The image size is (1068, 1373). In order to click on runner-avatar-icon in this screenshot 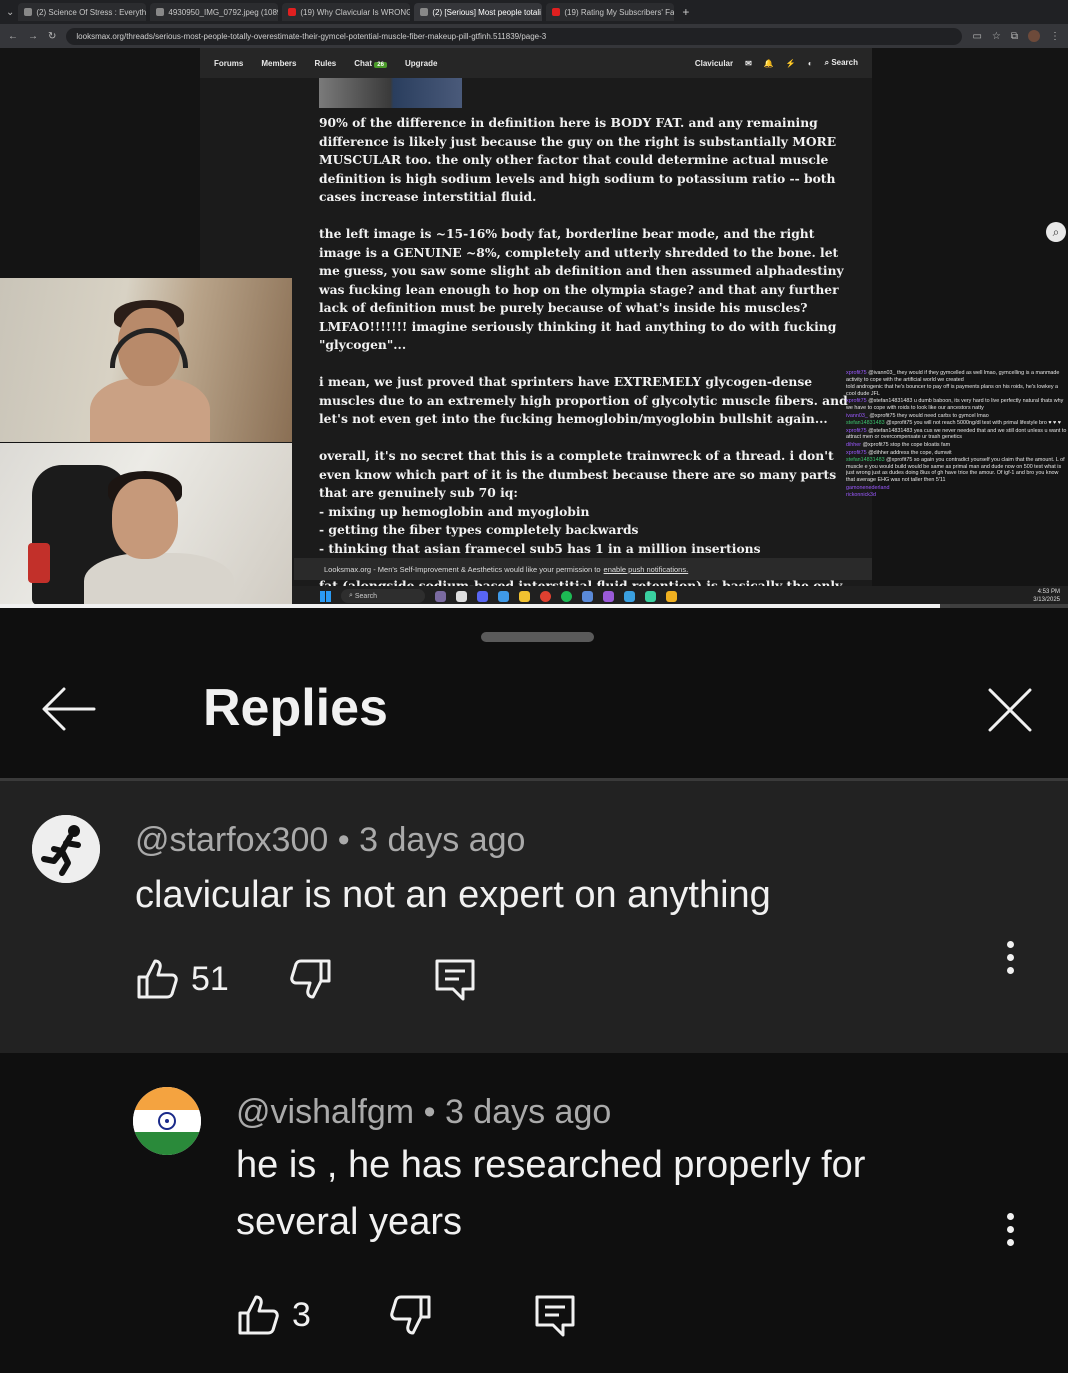, I will do `click(66, 849)`.